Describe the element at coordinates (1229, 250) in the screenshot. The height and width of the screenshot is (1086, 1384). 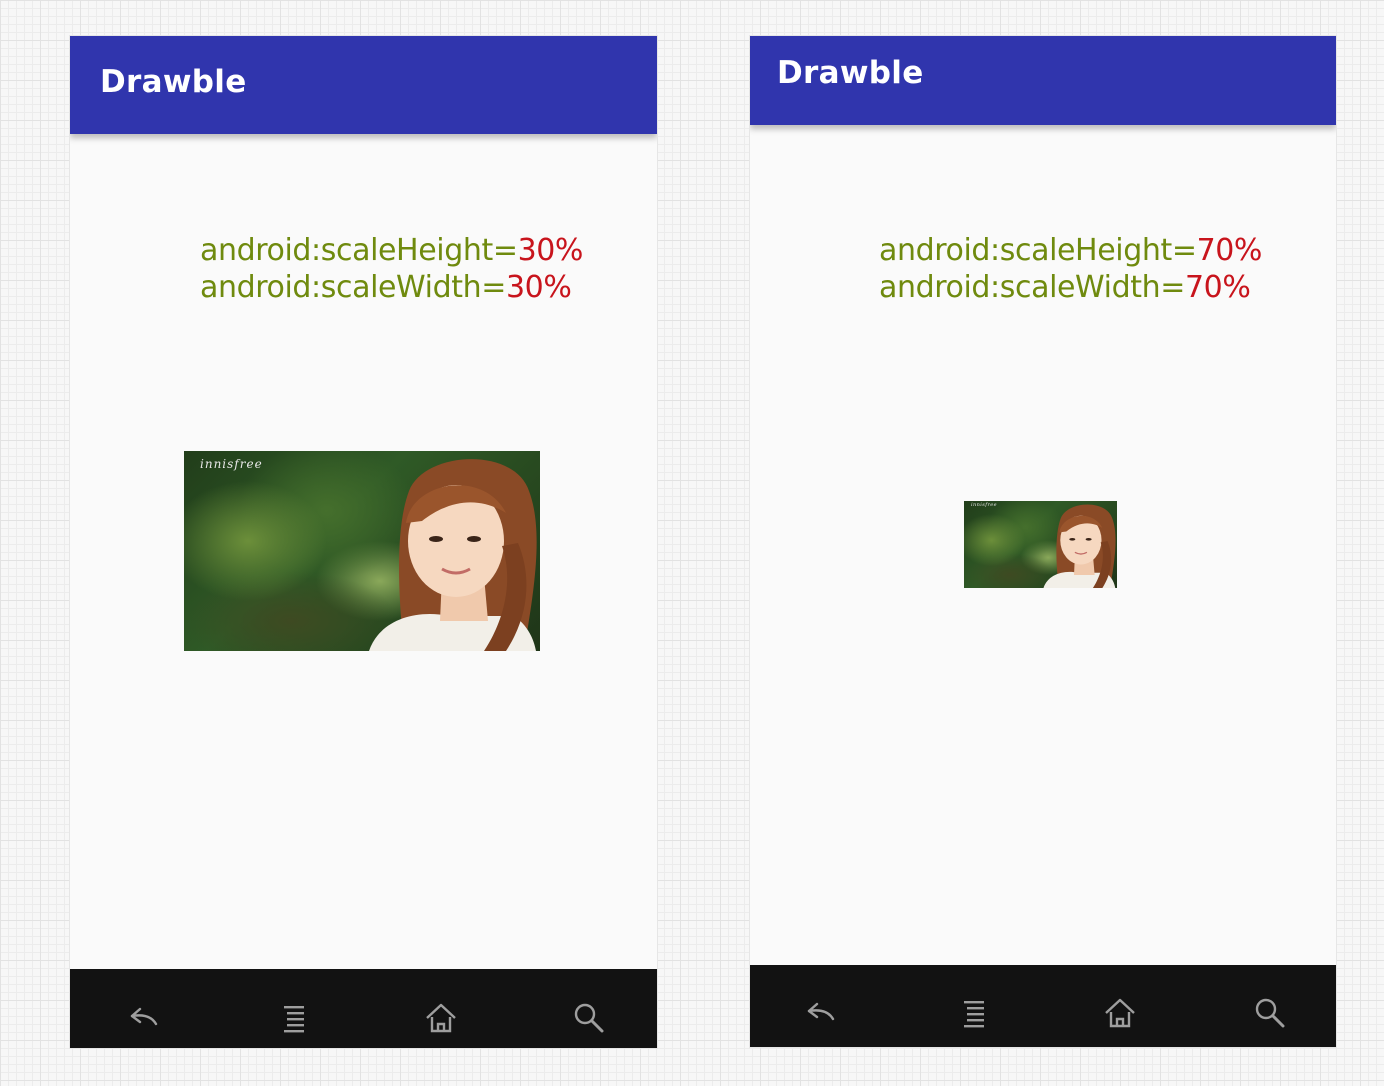
I see `scale-height-value: 70%` at that location.